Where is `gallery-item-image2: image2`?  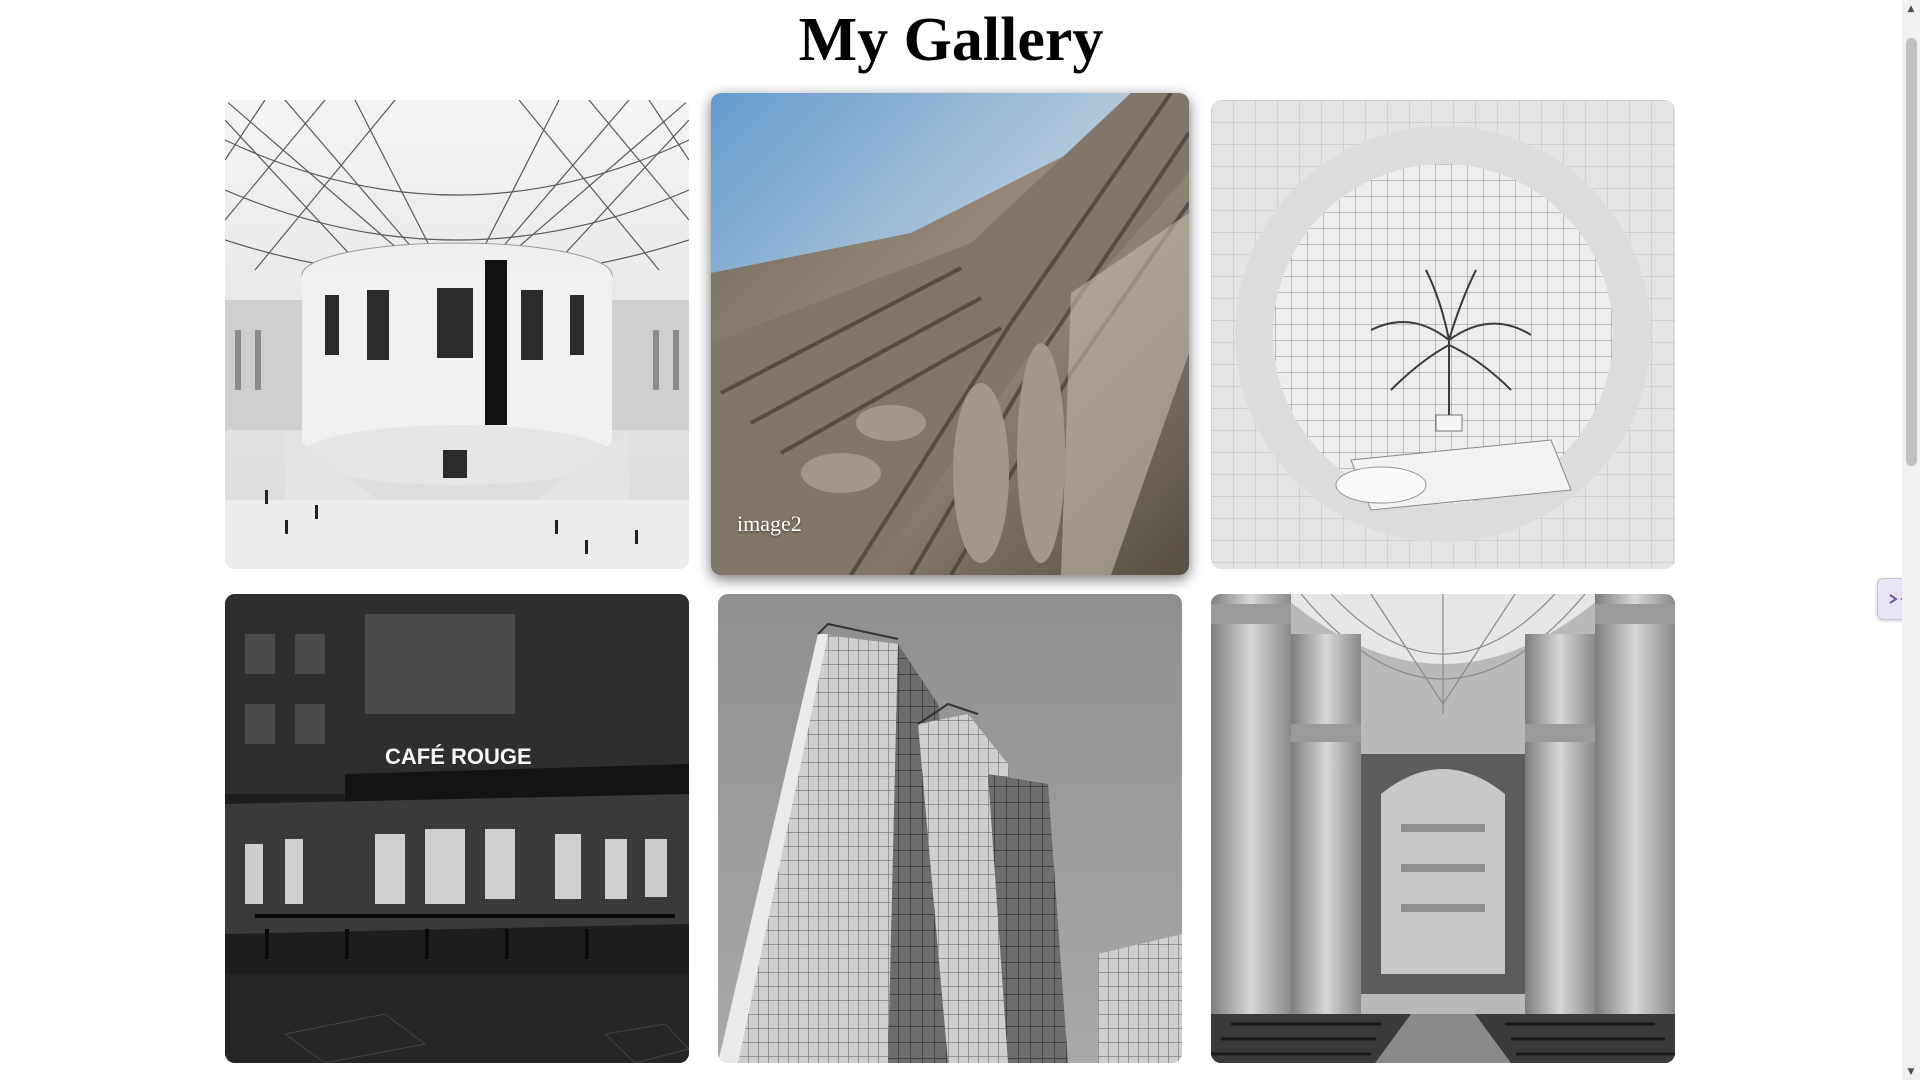 gallery-item-image2: image2 is located at coordinates (950, 334).